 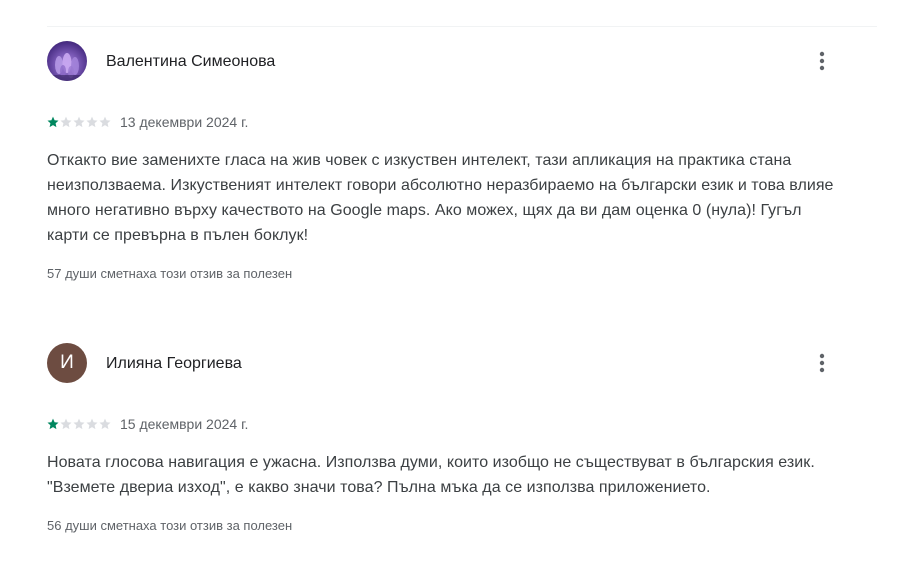 What do you see at coordinates (462, 424) in the screenshot?
I see `review-meta: 15 декември 2024 г.` at bounding box center [462, 424].